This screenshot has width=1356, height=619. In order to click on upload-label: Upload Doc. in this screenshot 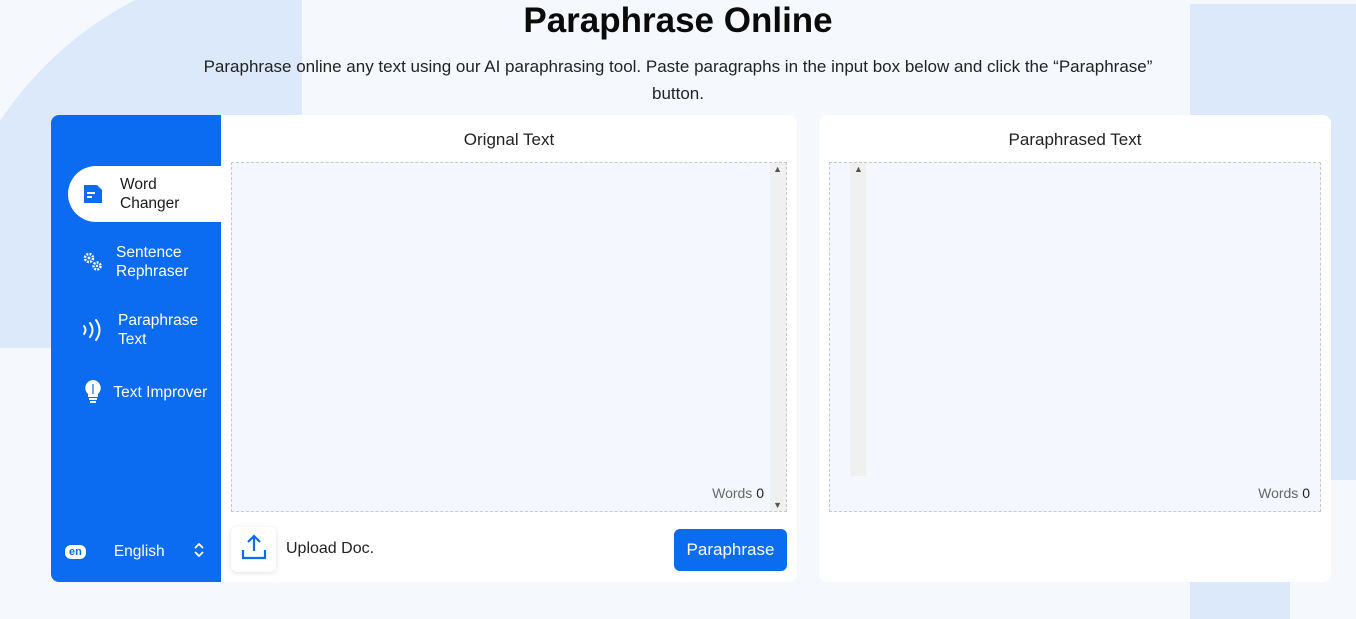, I will do `click(330, 548)`.